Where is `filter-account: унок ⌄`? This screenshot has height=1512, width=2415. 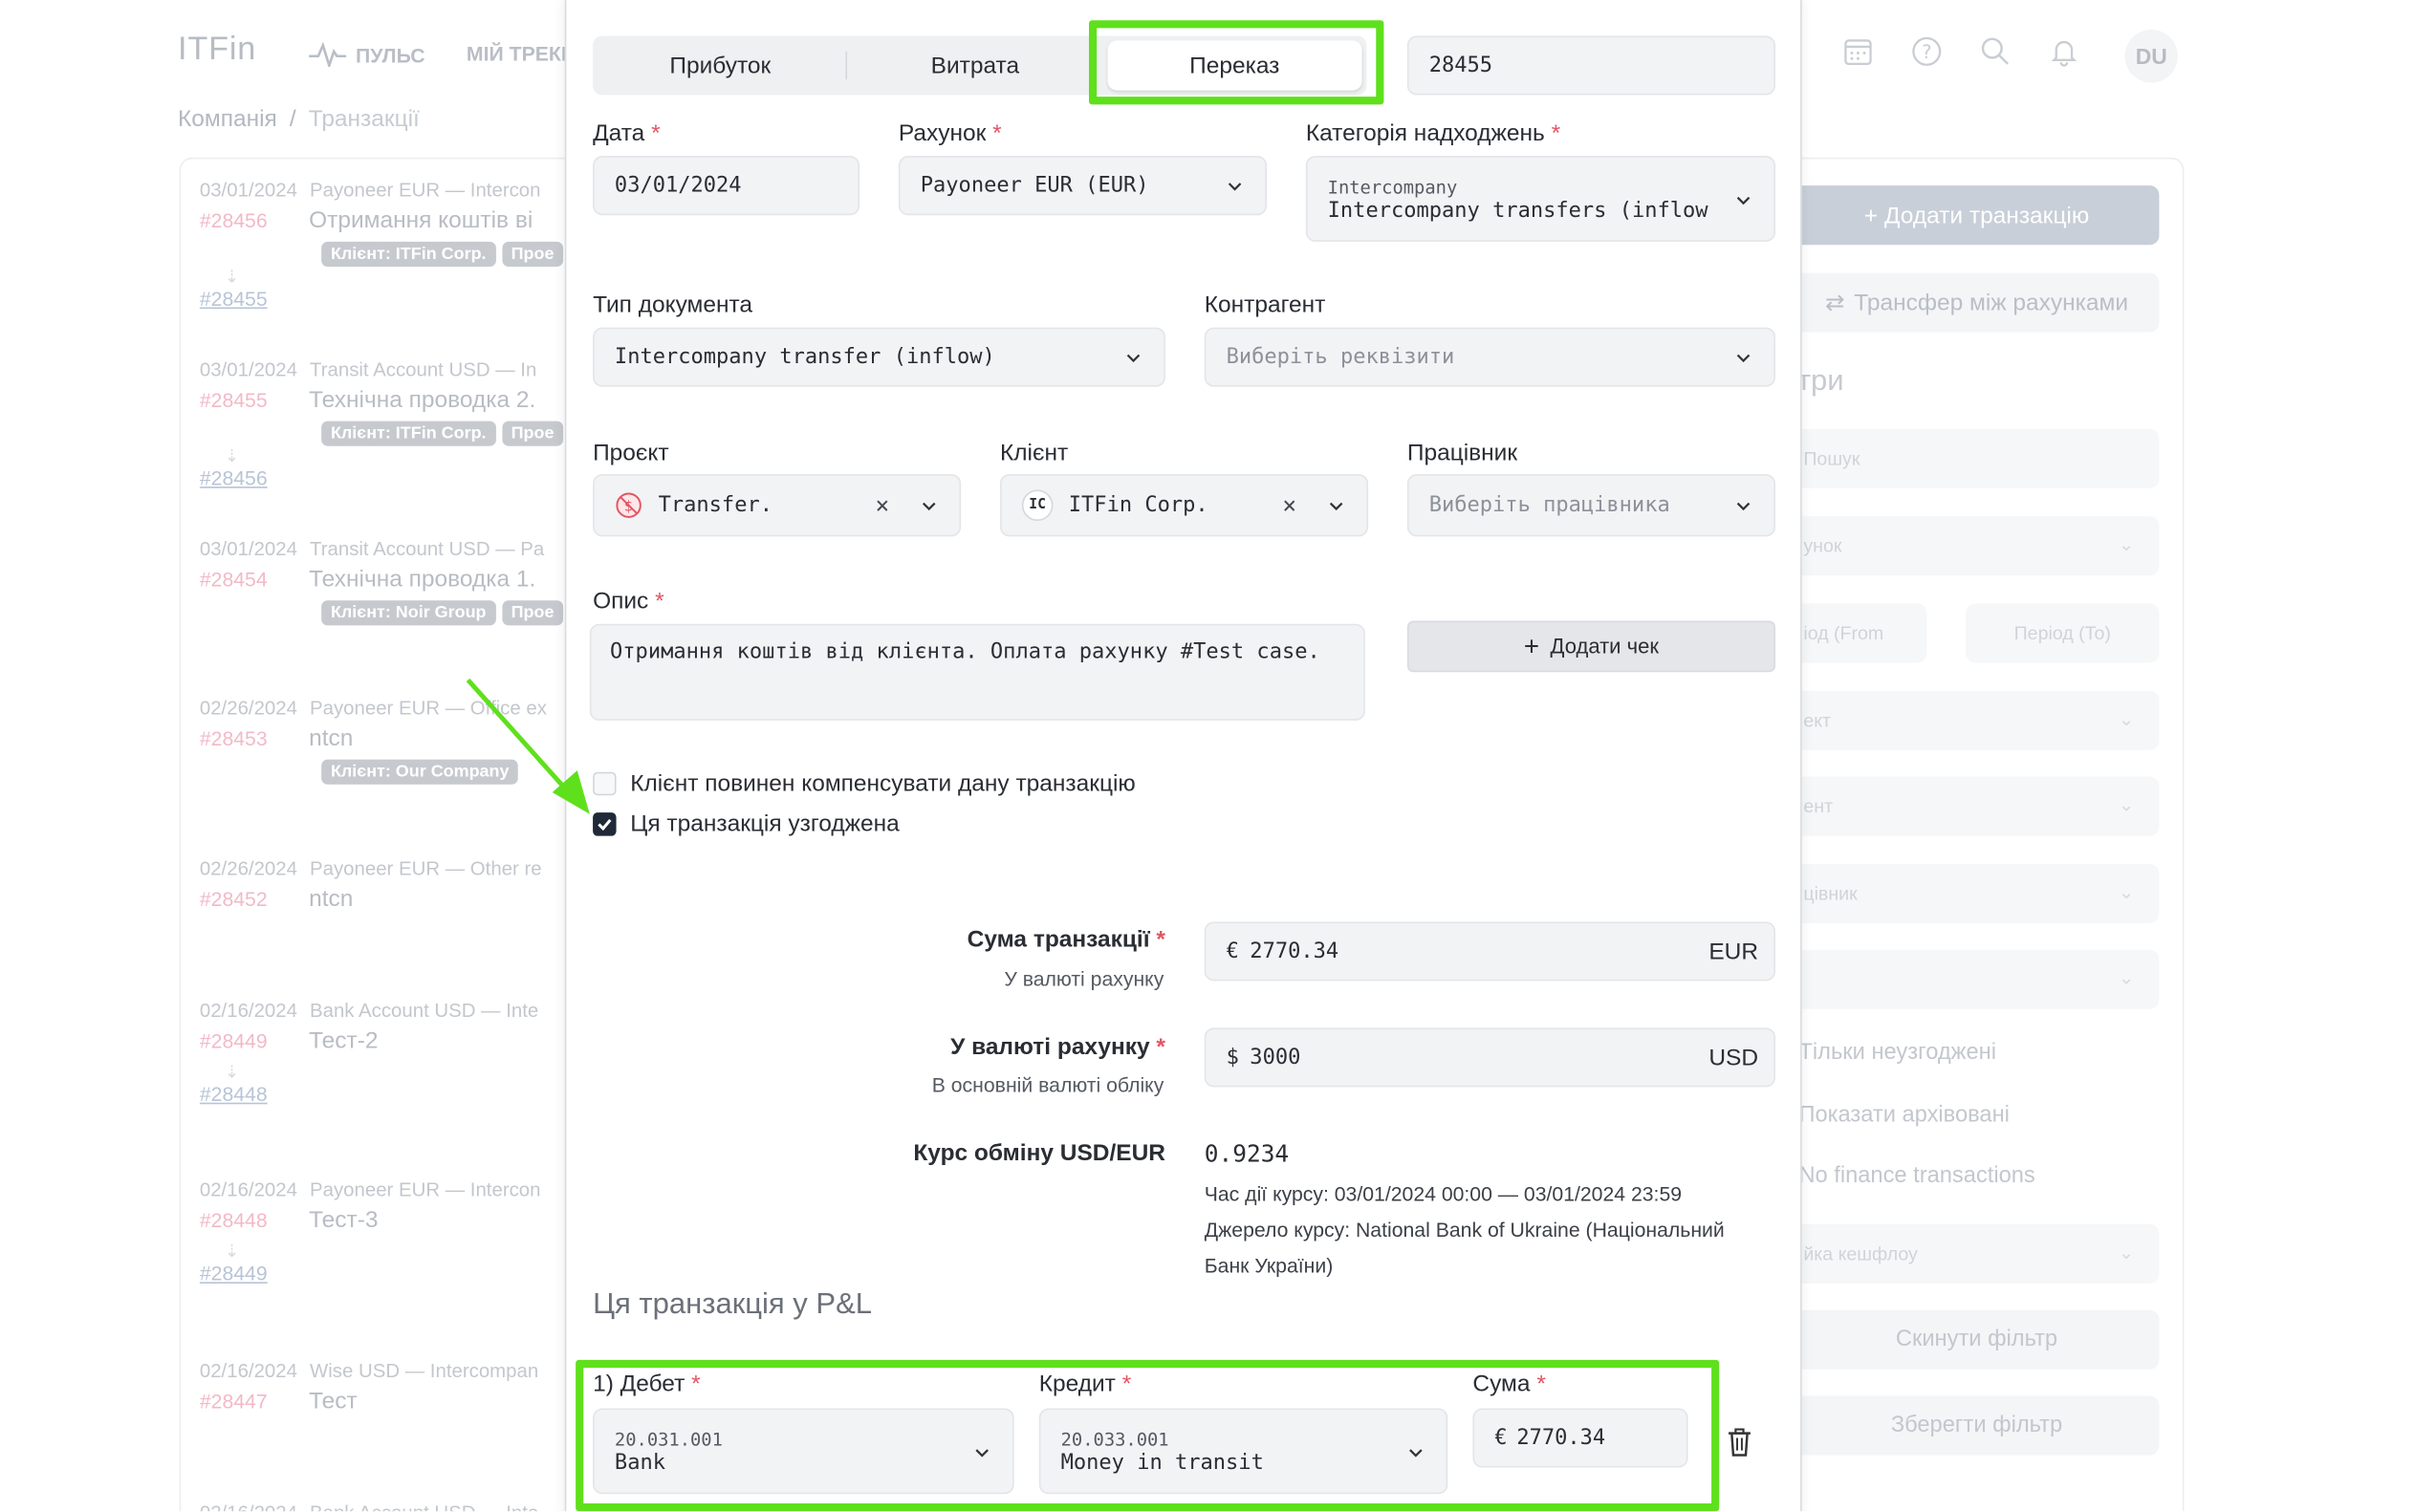
filter-account: унок ⌄ is located at coordinates (1977, 546).